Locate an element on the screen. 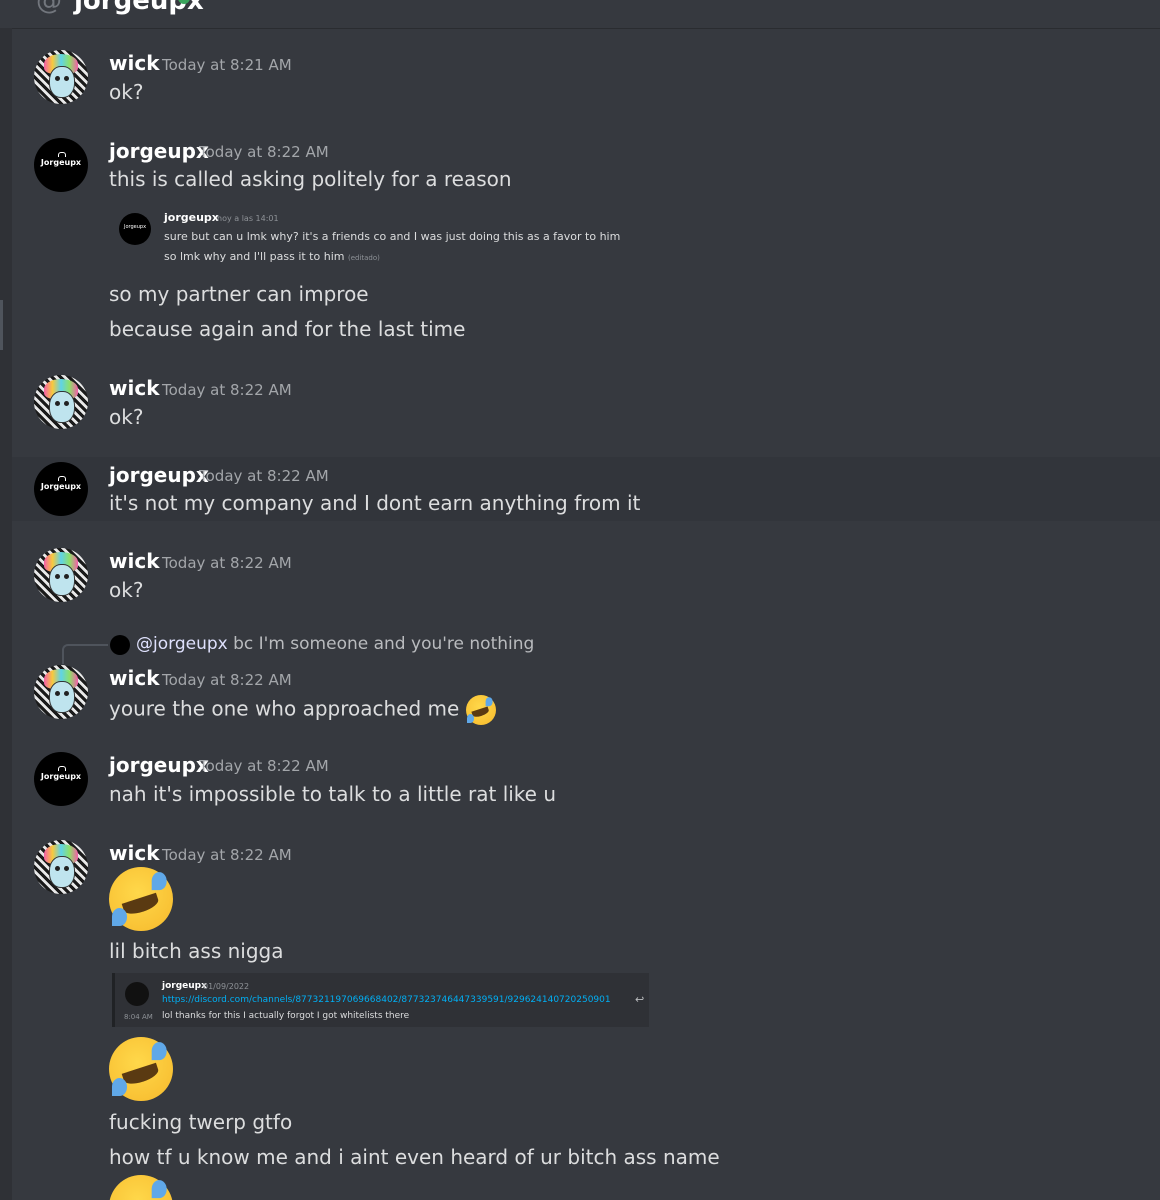 Image resolution: width=1160 pixels, height=1200 pixels. quoted-text-line: so lmk why and I'll pass it to him is located at coordinates (254, 256).